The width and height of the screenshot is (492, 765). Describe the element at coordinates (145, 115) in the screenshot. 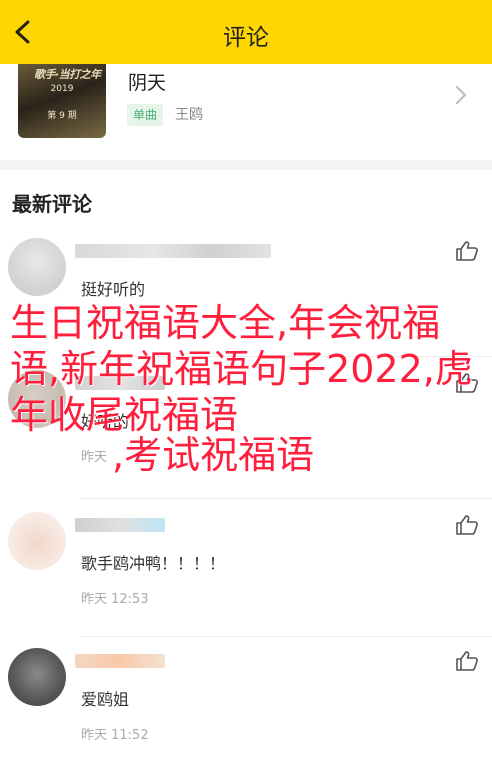

I see `song-type-badge: 单曲` at that location.